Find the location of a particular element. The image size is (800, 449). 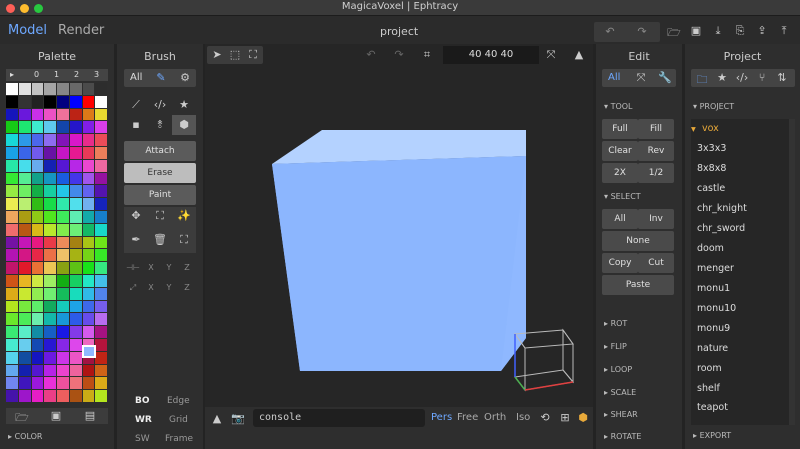

settings-icon: ⤒ is located at coordinates (784, 31).